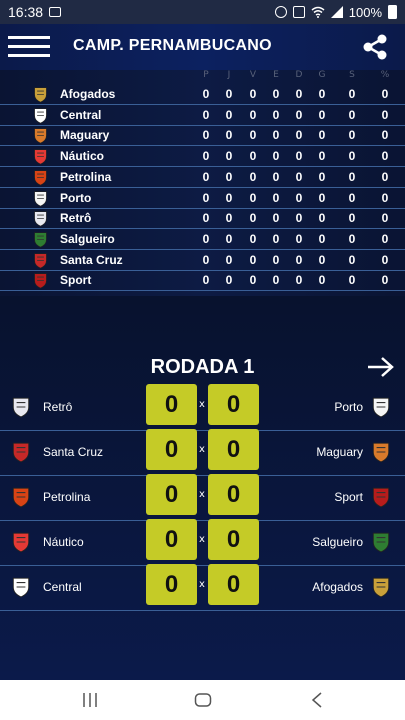  I want to click on standings-row: Porto 0 0 0 0 0 0 0 0, so click(202, 199).